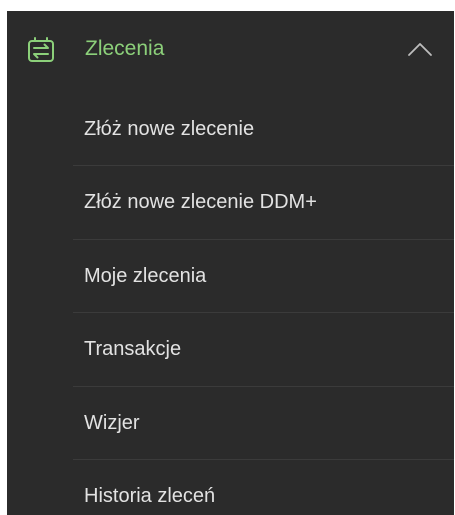  Describe the element at coordinates (263, 277) in the screenshot. I see `submenu-item-moje-zlecenia: Moje zlecenia` at that location.